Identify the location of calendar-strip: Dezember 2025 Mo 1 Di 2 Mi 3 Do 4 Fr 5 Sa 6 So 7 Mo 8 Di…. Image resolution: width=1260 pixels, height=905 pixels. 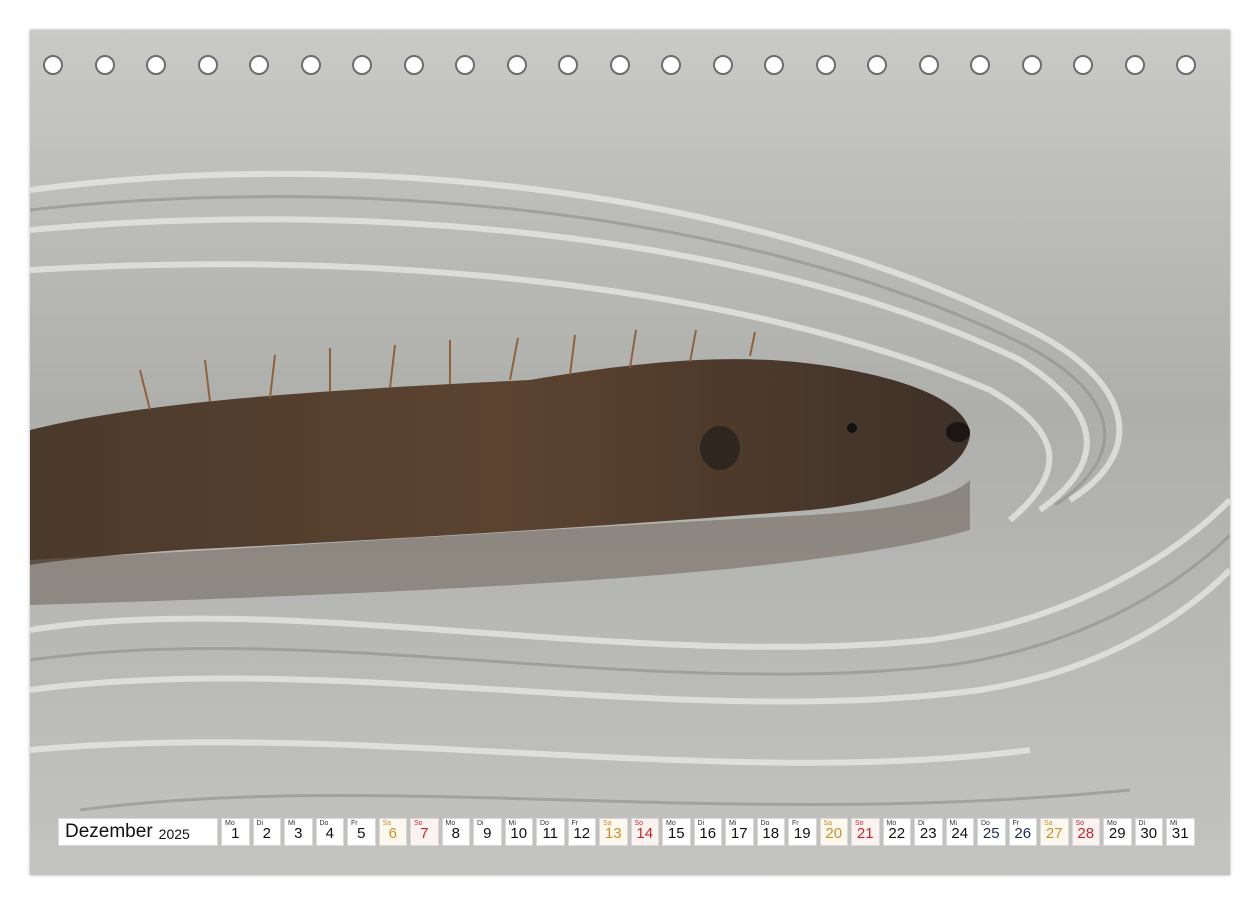
(629, 832).